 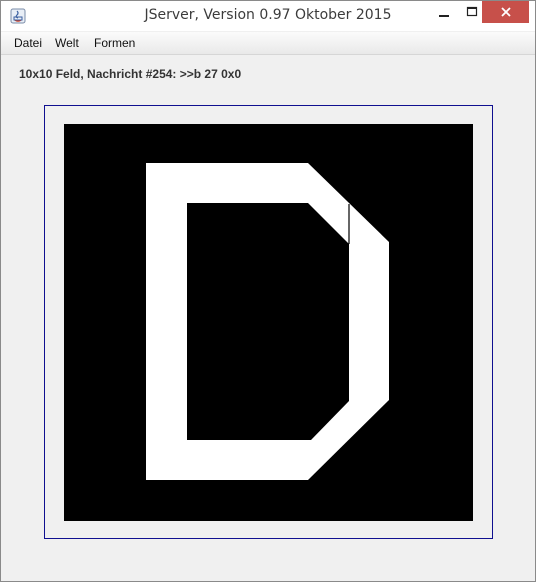 I want to click on close-icon, so click(x=505, y=12).